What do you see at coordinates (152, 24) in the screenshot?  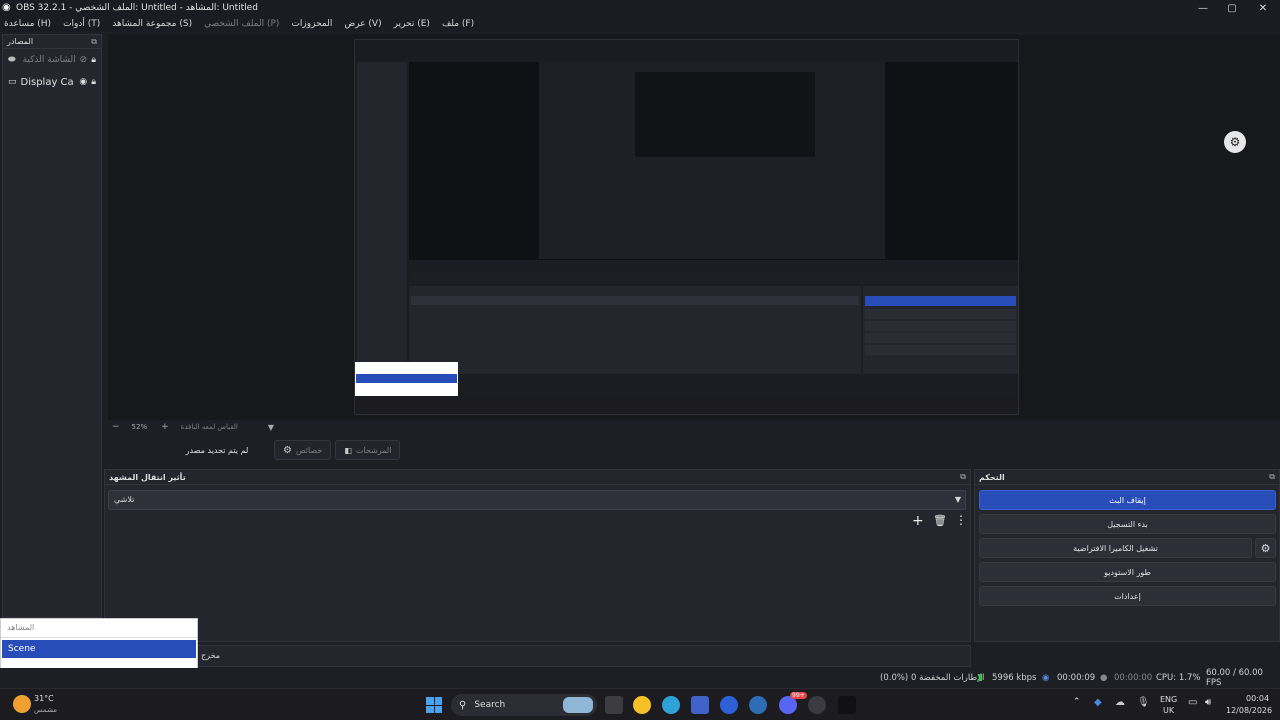 I see `menu-item: مجموعة المشاهد (S)` at bounding box center [152, 24].